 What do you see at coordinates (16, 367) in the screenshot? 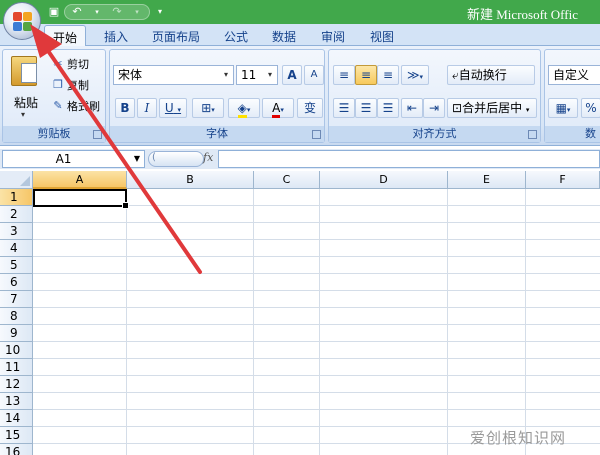
I see `row-header-11: 11` at bounding box center [16, 367].